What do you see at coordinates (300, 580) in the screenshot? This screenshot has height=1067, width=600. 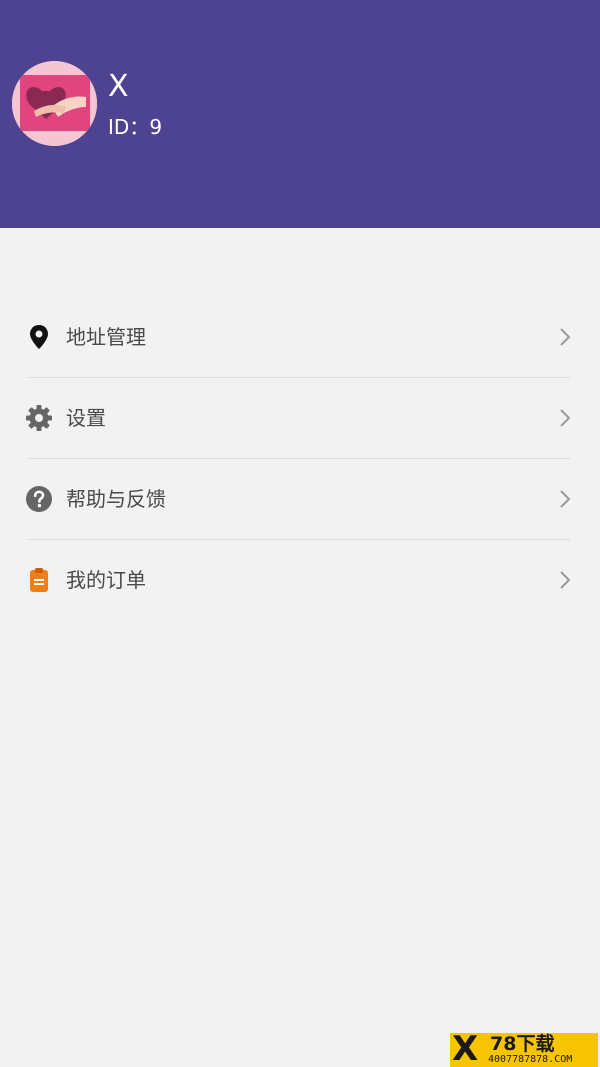 I see `menu-item-my-orders: 我的订单` at bounding box center [300, 580].